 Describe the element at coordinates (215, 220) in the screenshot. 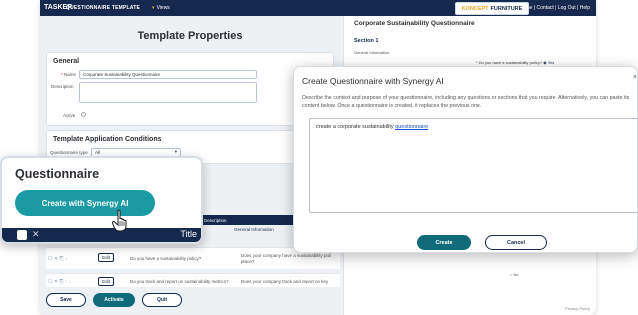

I see `description-column-header: Description` at that location.